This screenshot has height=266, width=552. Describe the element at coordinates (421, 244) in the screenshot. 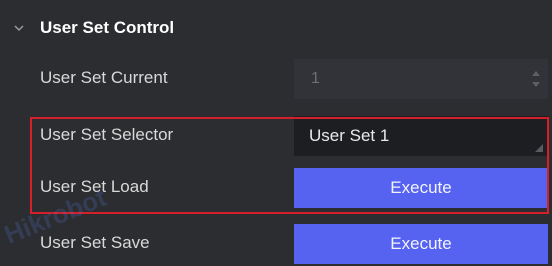

I see `user-set-save-execute-button: Execute` at that location.